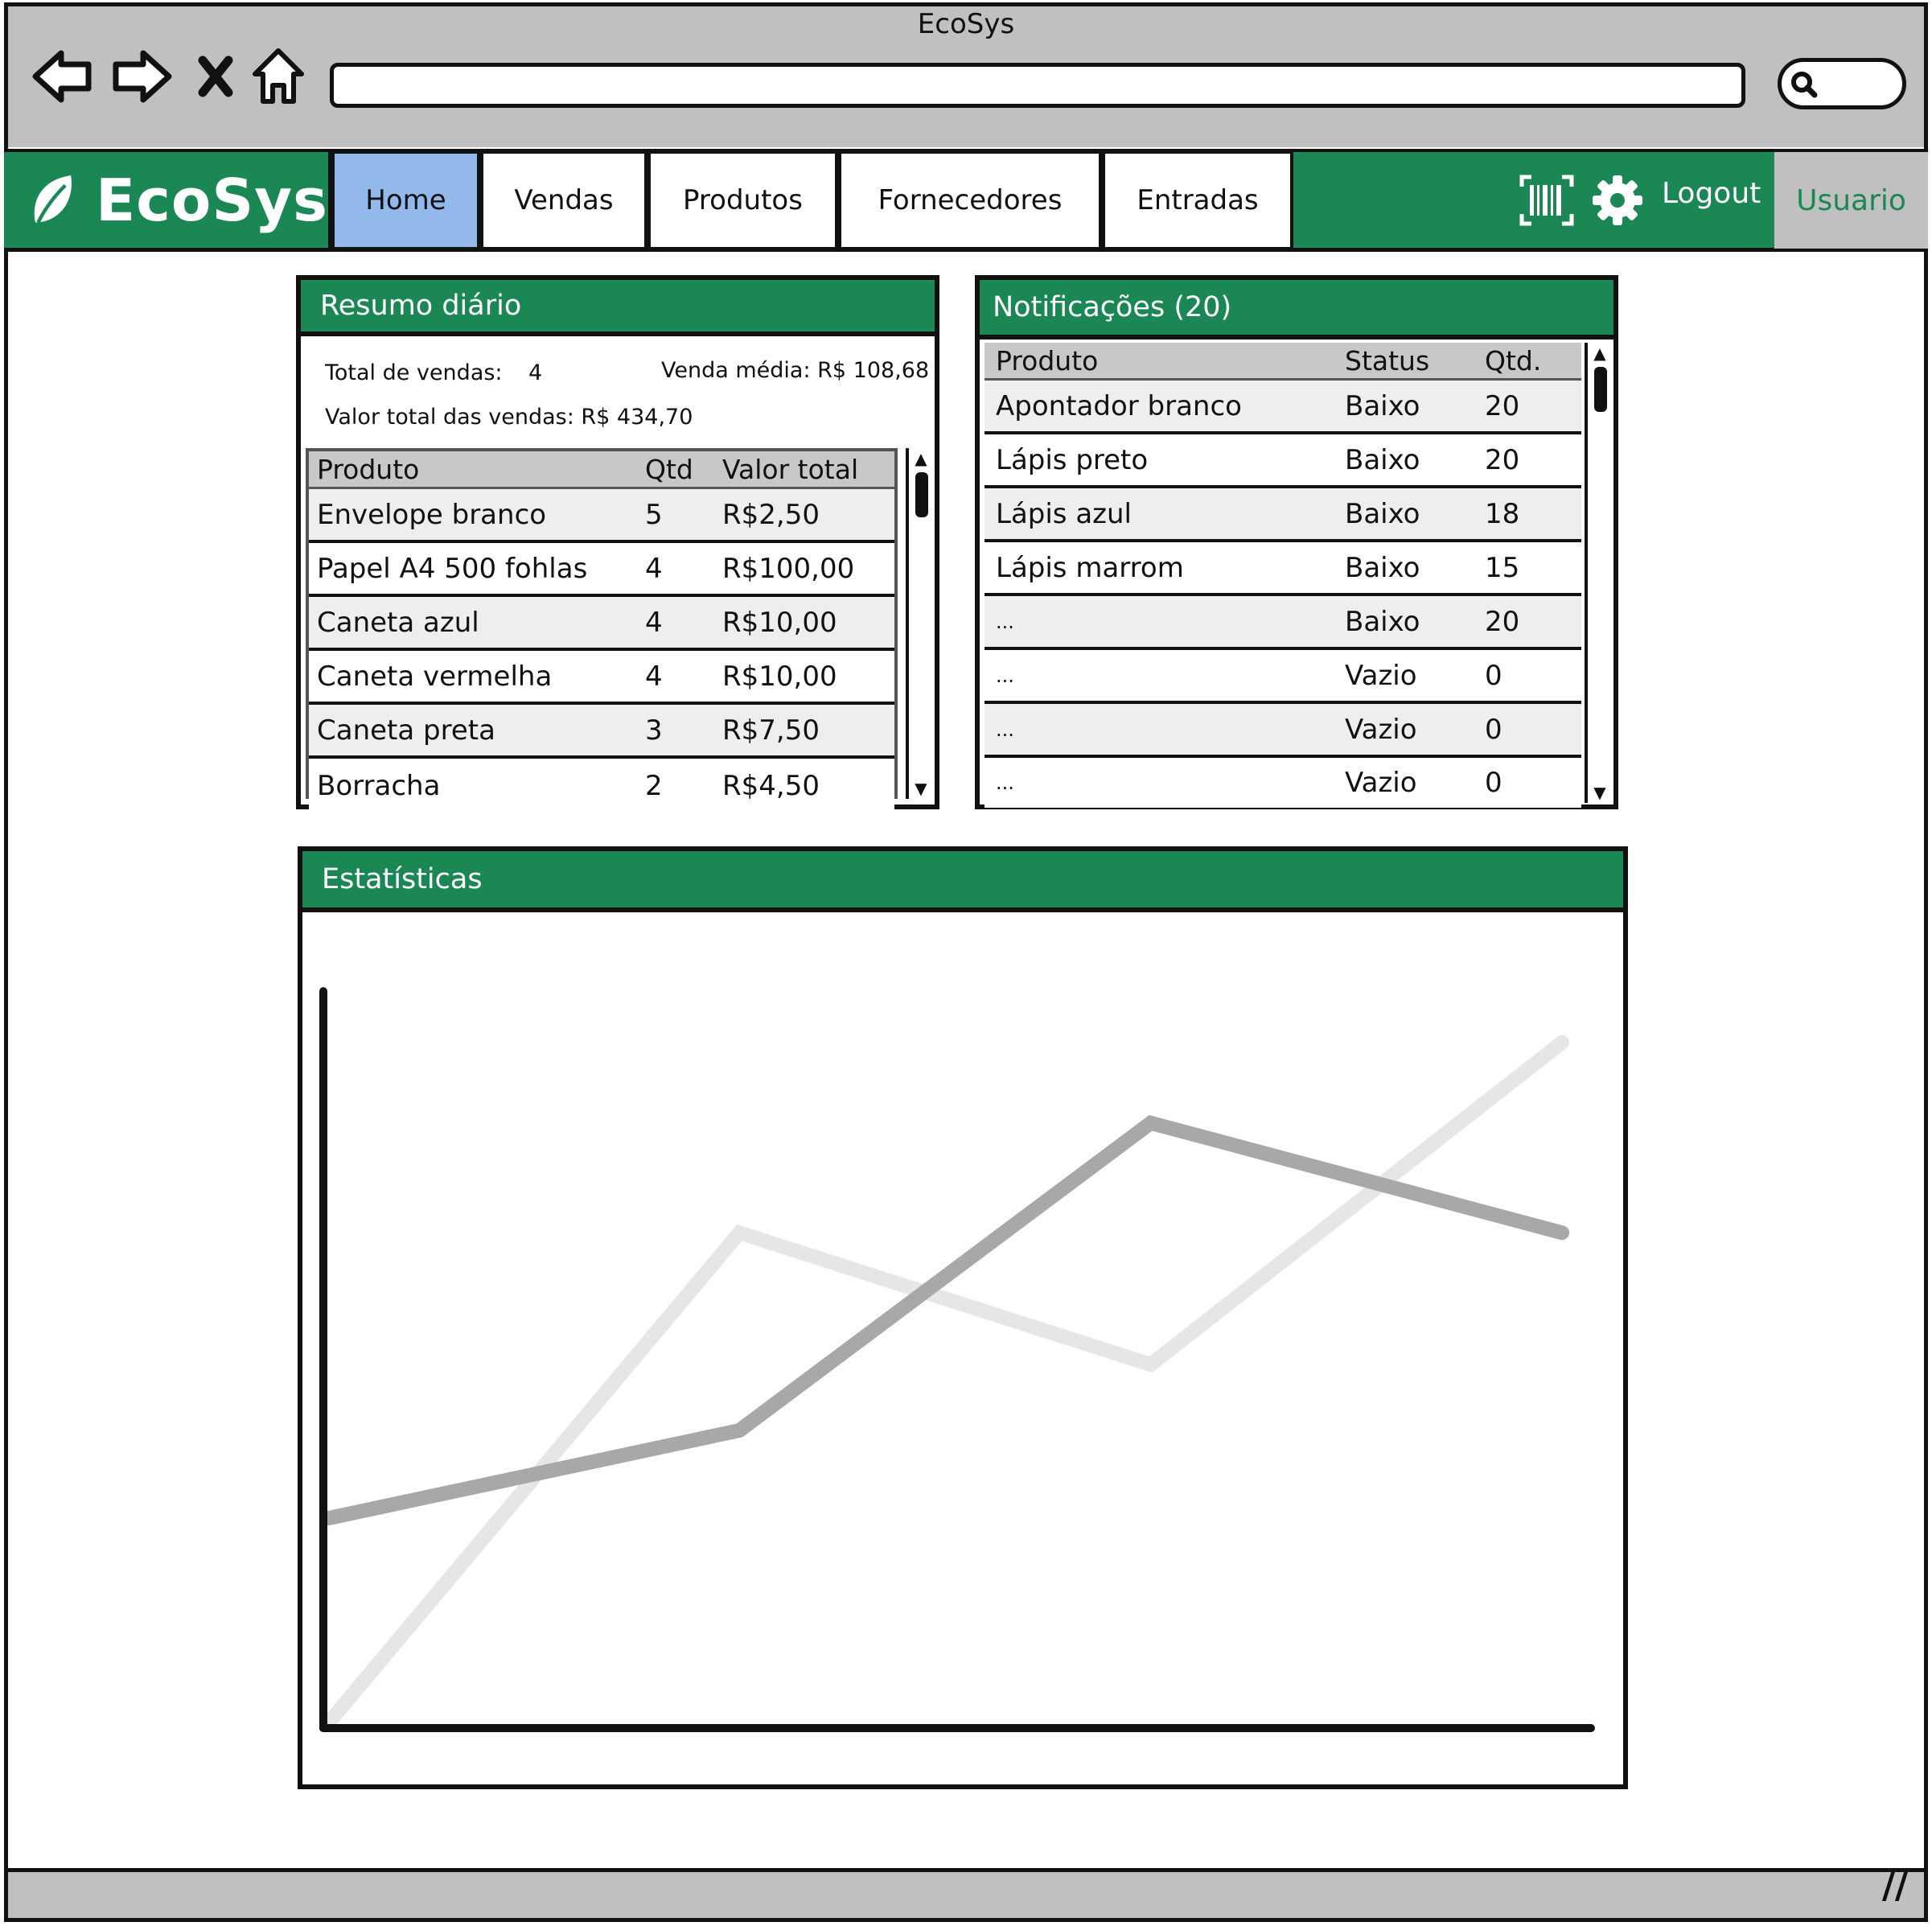 This screenshot has height=1926, width=1932. I want to click on column-header: Status, so click(1387, 361).